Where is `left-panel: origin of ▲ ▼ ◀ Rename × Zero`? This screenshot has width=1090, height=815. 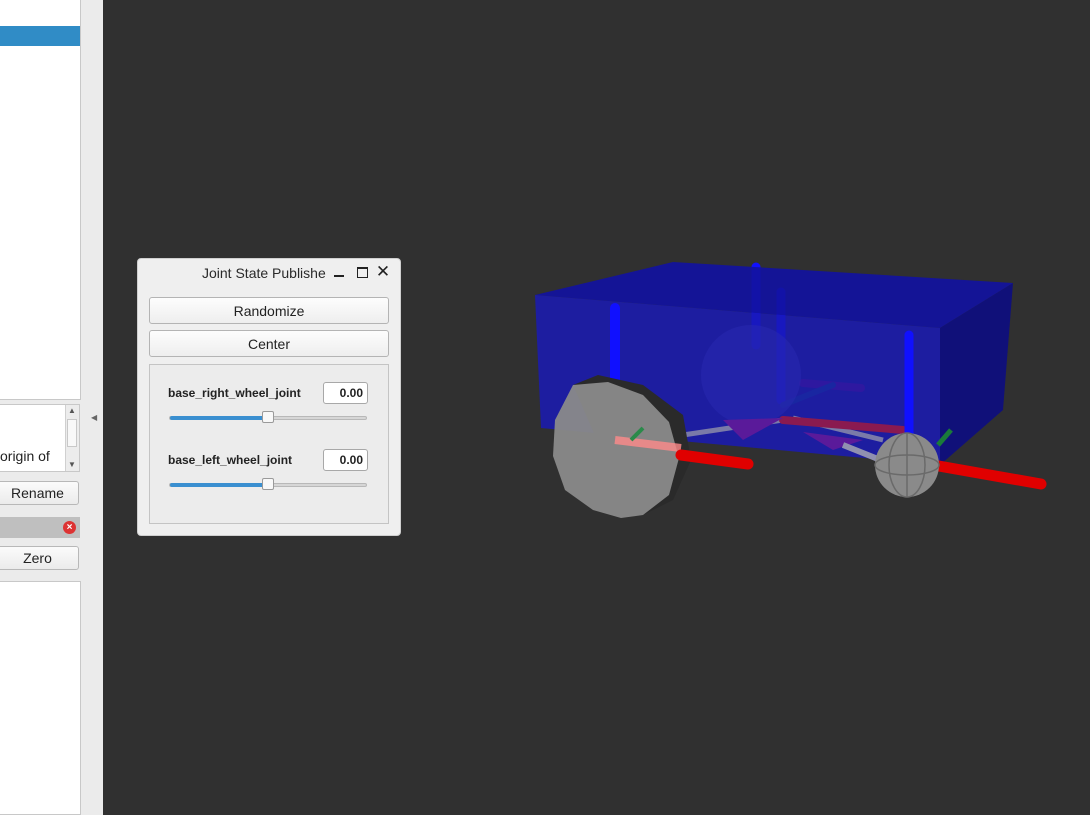
left-panel: origin of ▲ ▼ ◀ Rename × Zero is located at coordinates (51, 407).